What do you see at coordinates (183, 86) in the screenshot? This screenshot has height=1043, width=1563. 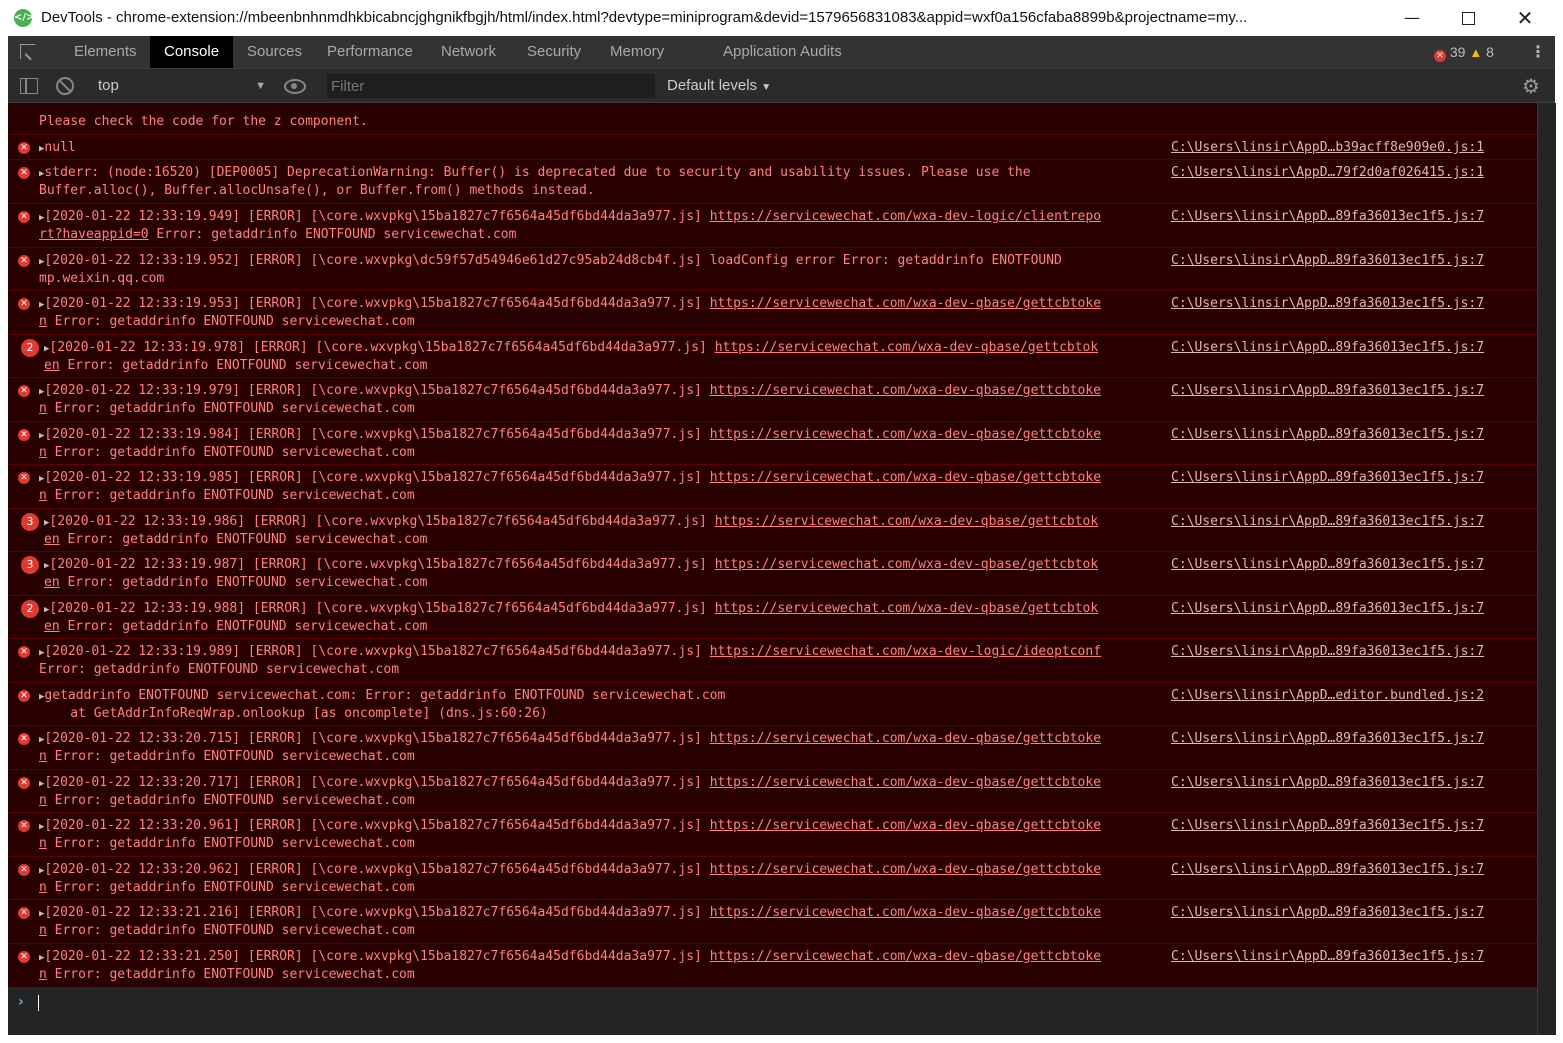 I see `context-selector: top ▼` at bounding box center [183, 86].